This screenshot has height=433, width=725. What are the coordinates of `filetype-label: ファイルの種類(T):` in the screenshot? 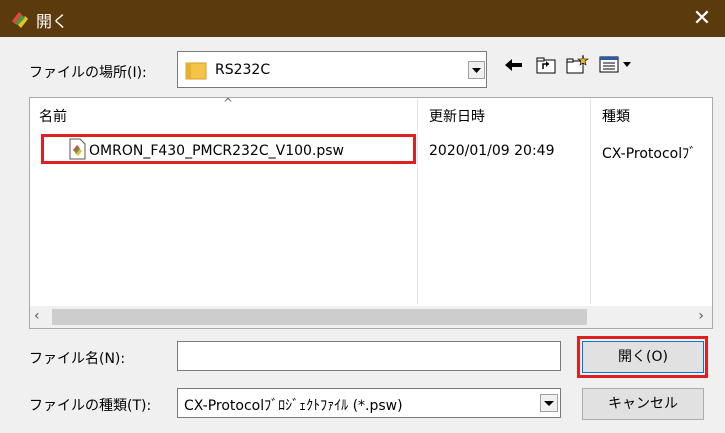 It's located at (90, 406).